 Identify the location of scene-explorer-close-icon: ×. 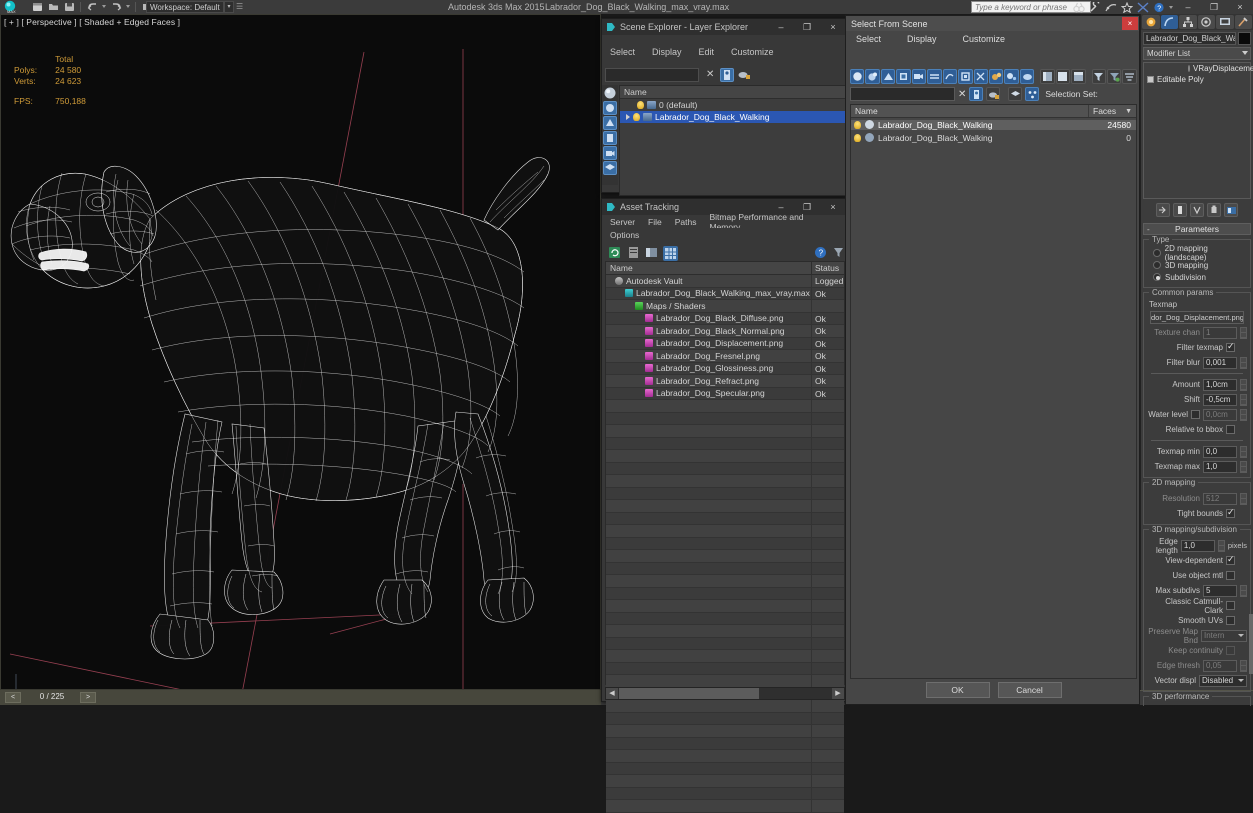
(833, 27).